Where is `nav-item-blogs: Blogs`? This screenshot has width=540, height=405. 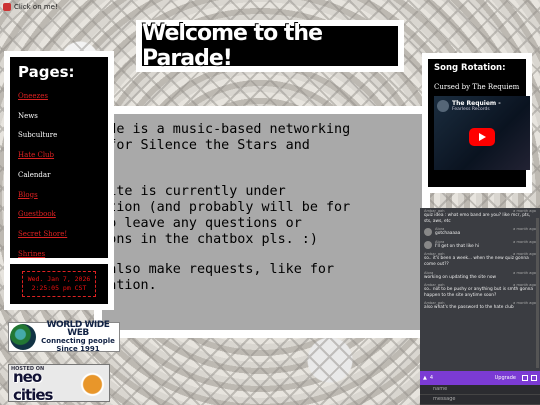
nav-item-blogs: Blogs is located at coordinates (59, 196).